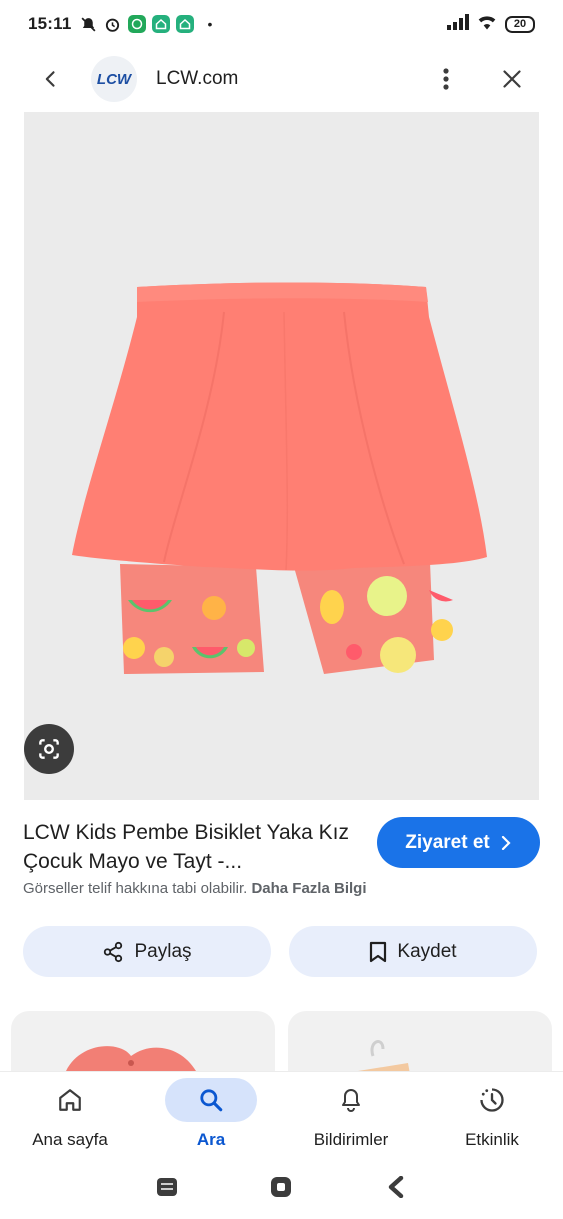 The width and height of the screenshot is (563, 1219). What do you see at coordinates (113, 951) in the screenshot?
I see `share-icon` at bounding box center [113, 951].